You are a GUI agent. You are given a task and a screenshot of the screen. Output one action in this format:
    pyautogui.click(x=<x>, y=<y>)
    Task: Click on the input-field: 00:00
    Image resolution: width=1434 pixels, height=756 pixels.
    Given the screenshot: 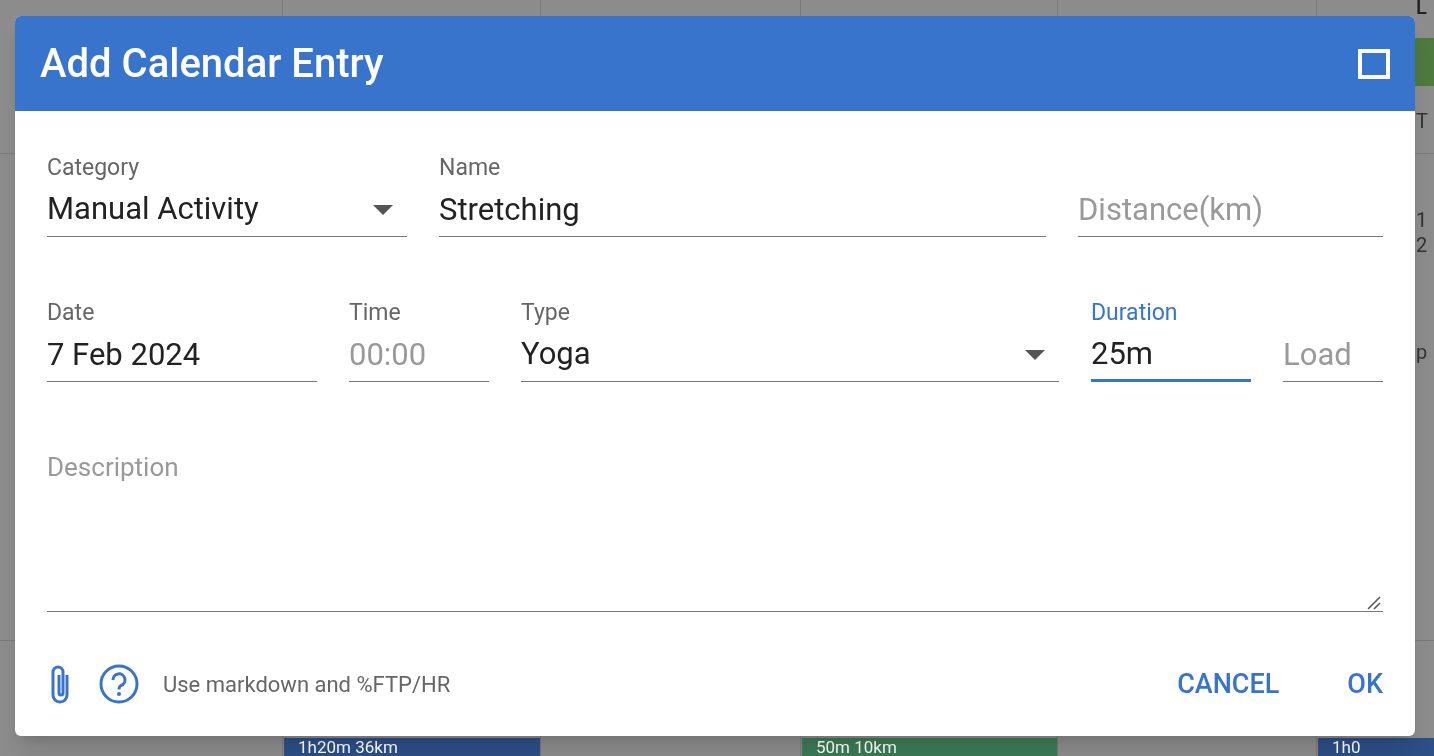 What is the action you would take?
    pyautogui.click(x=419, y=355)
    